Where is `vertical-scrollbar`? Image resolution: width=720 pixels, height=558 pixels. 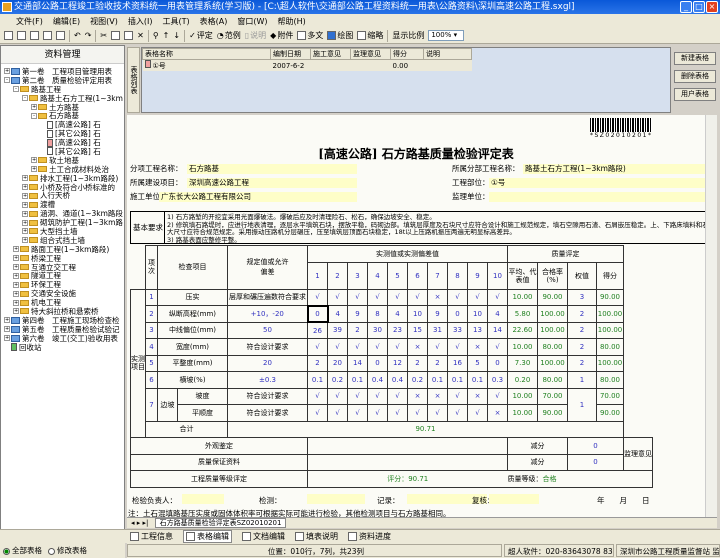 vertical-scrollbar is located at coordinates (711, 316).